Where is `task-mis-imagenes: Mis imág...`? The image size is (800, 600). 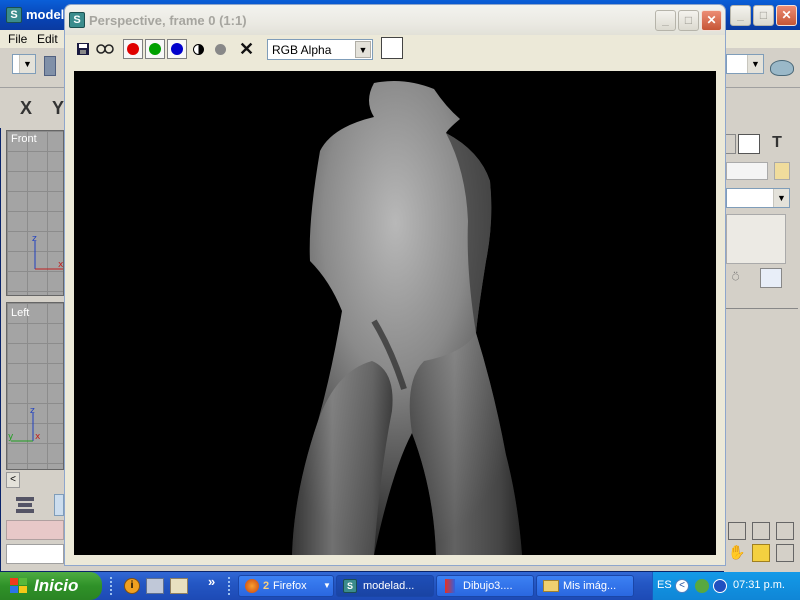 task-mis-imagenes: Mis imág... is located at coordinates (585, 586).